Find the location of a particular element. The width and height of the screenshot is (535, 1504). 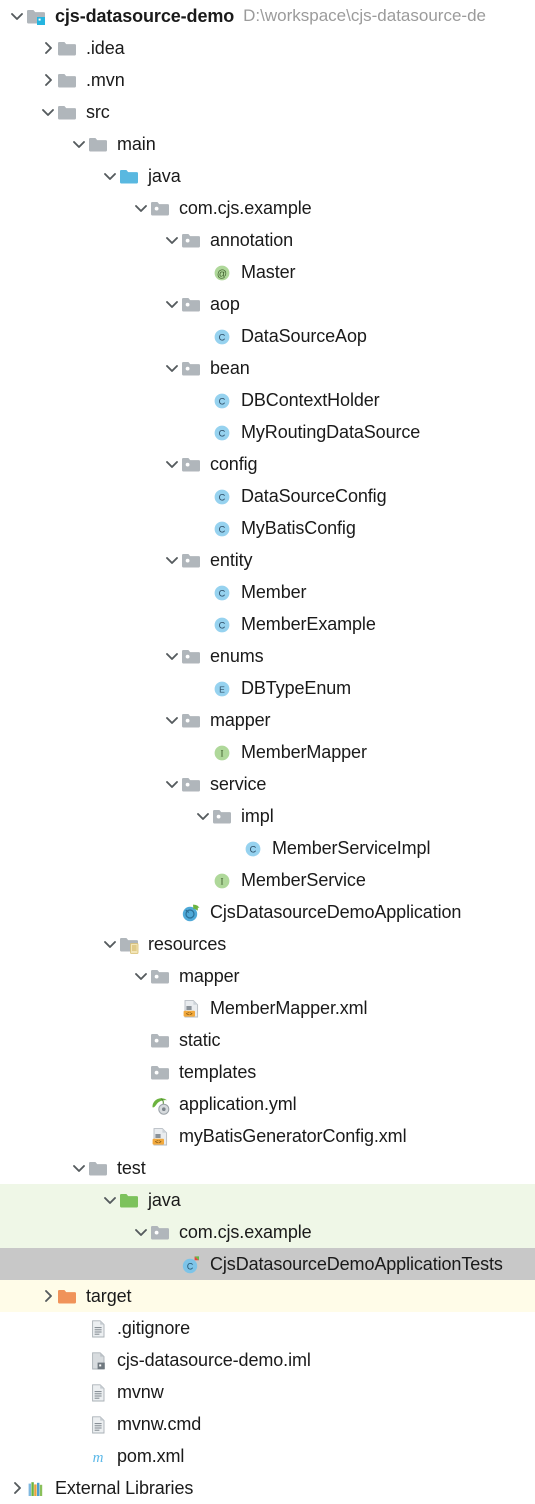

tree-row: C CjsDatasourceDemoApplicationTests is located at coordinates (267, 1264).